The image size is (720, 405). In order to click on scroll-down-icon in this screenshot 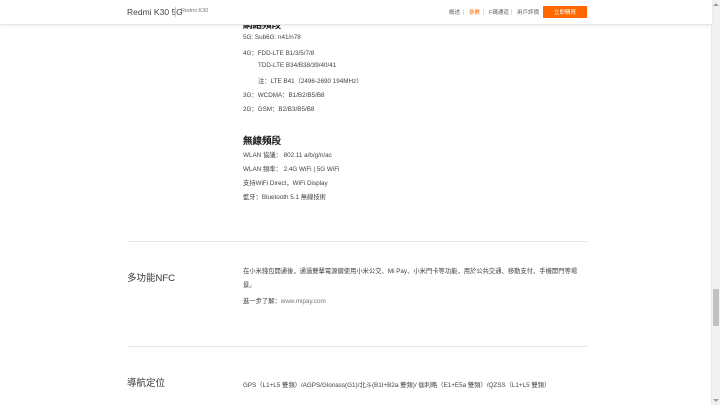, I will do `click(716, 400)`.